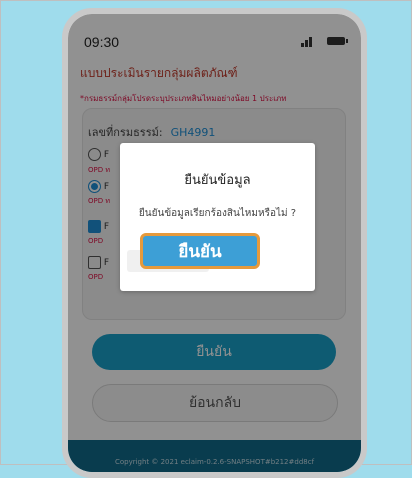 The width and height of the screenshot is (412, 478). Describe the element at coordinates (217, 180) in the screenshot. I see `dialog-title: ยืนยันข้อมูล` at that location.